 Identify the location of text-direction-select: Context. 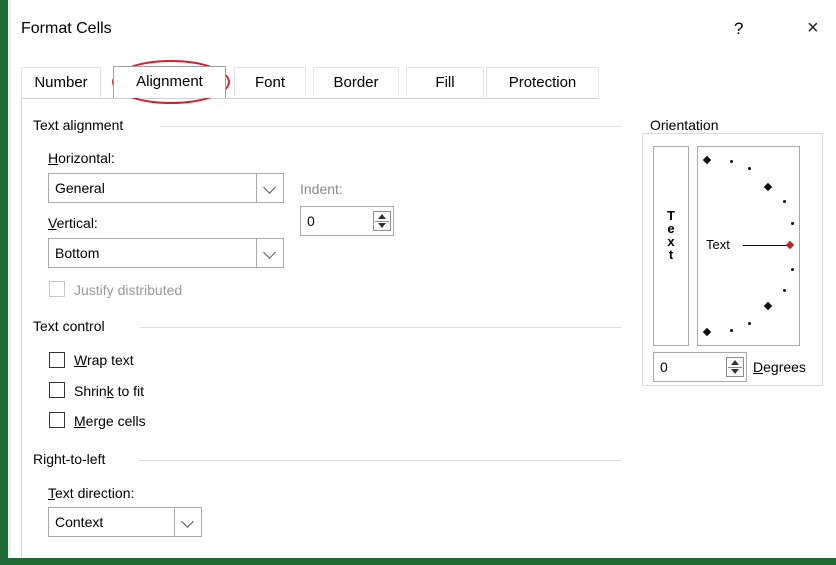
(125, 522).